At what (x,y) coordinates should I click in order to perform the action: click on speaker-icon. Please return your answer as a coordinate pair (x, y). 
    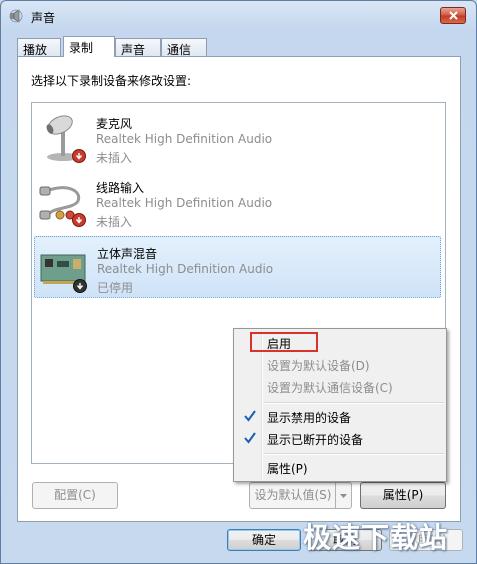
    Looking at the image, I should click on (16, 16).